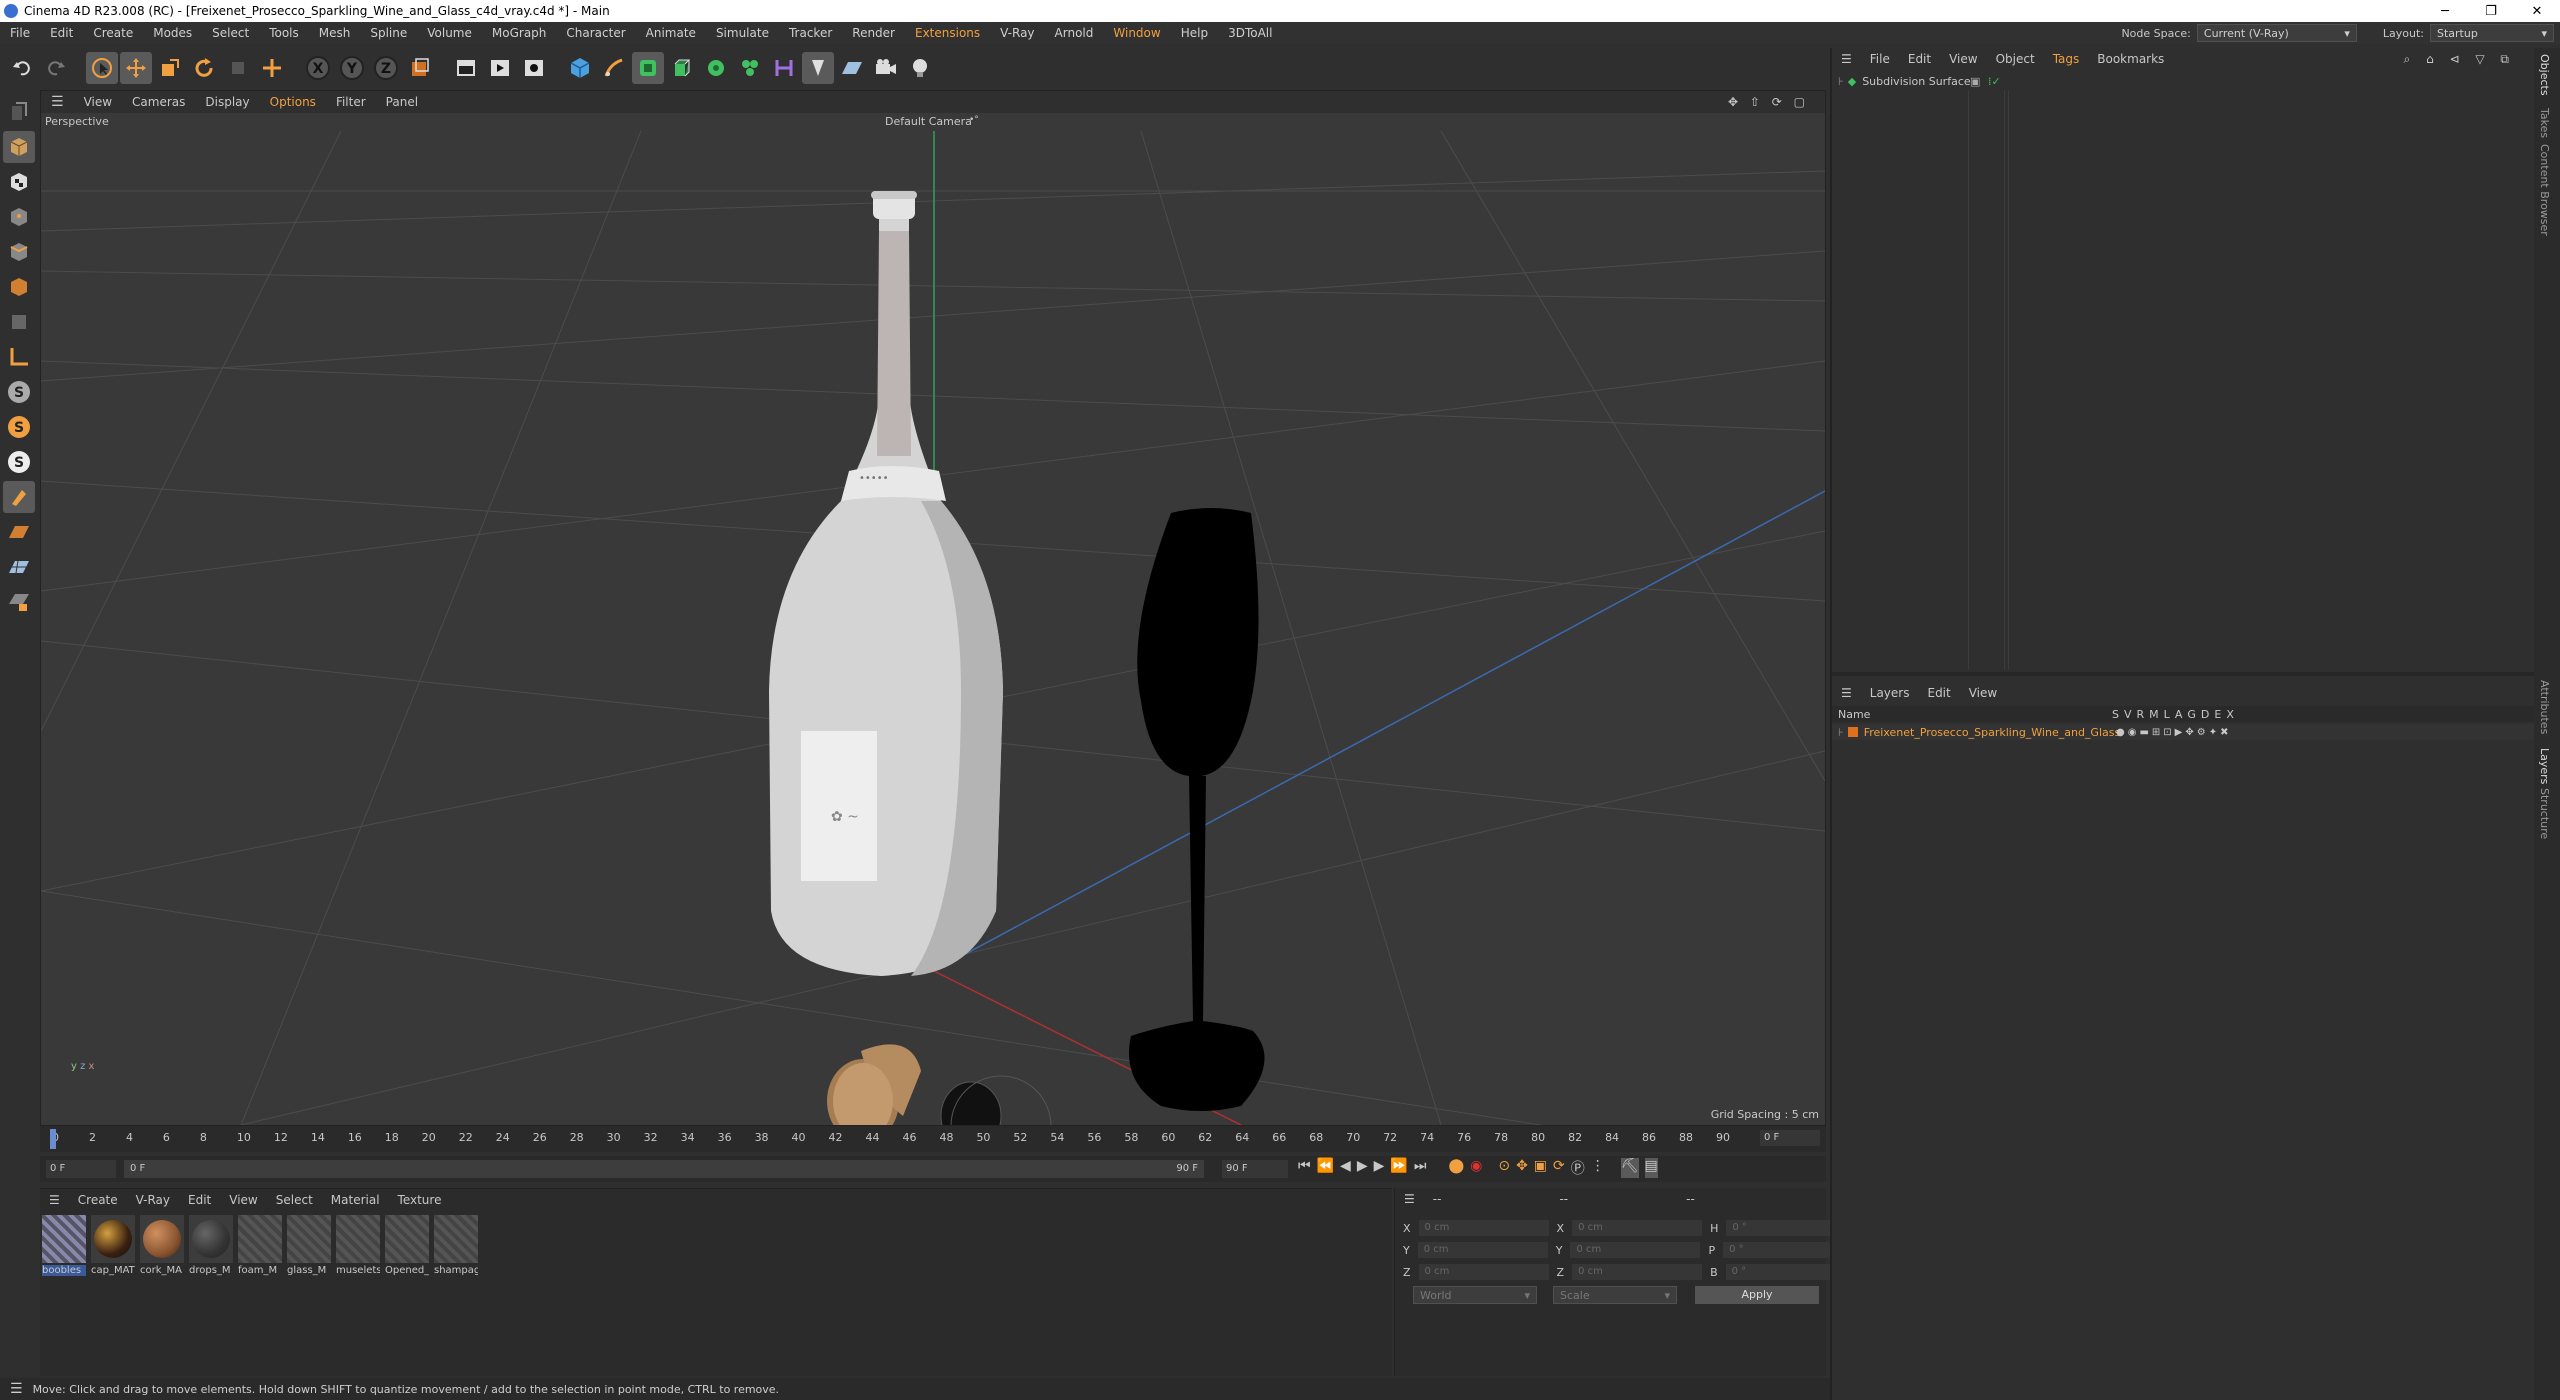 The image size is (2560, 1400). What do you see at coordinates (1304, 1168) in the screenshot?
I see `go-to-start-icon: ⏮` at bounding box center [1304, 1168].